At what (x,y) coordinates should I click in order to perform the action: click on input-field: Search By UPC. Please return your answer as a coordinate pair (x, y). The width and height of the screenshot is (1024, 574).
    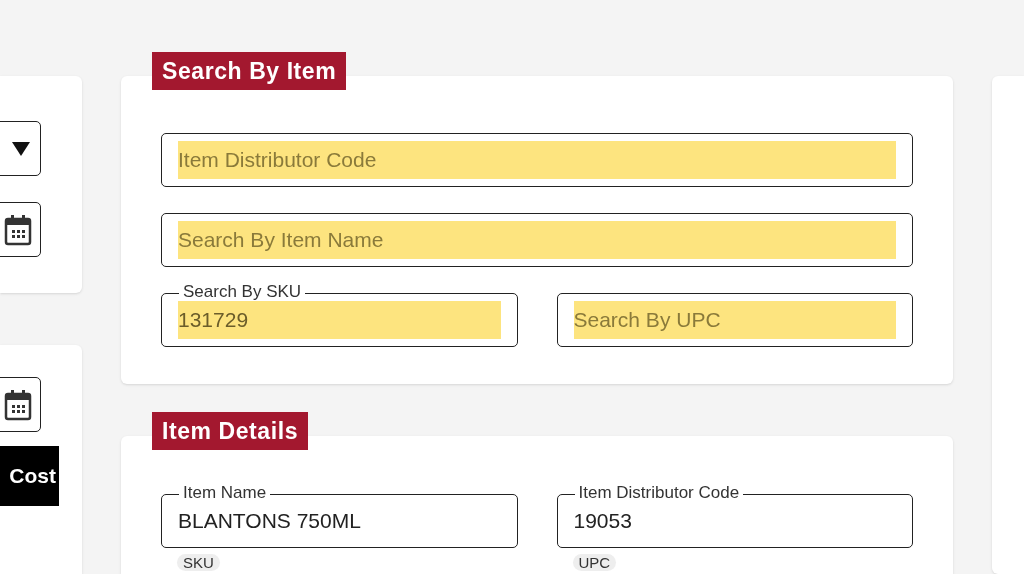
    Looking at the image, I should click on (734, 320).